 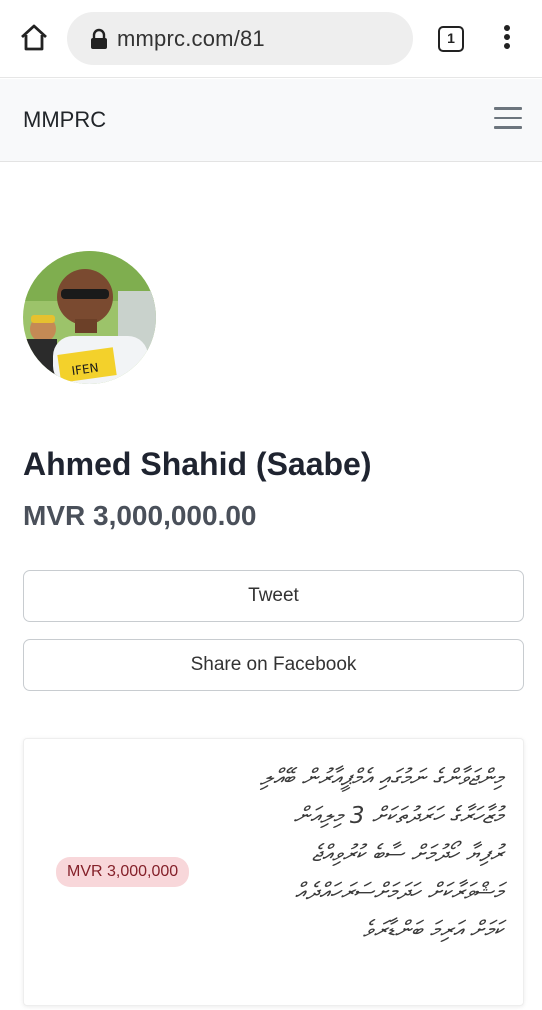 I want to click on address-bar: mmprc.com/81, so click(x=240, y=38).